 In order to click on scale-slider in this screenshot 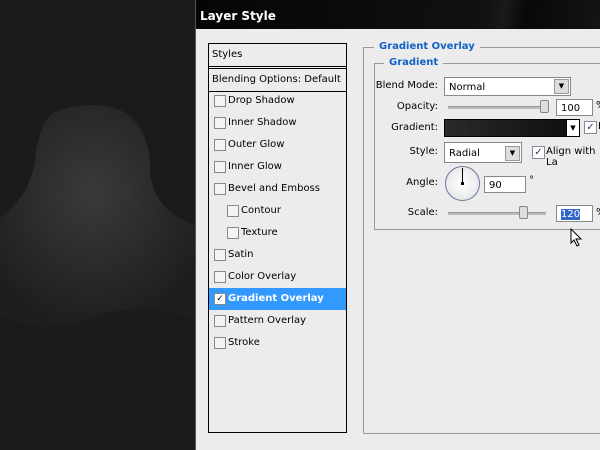, I will do `click(497, 213)`.